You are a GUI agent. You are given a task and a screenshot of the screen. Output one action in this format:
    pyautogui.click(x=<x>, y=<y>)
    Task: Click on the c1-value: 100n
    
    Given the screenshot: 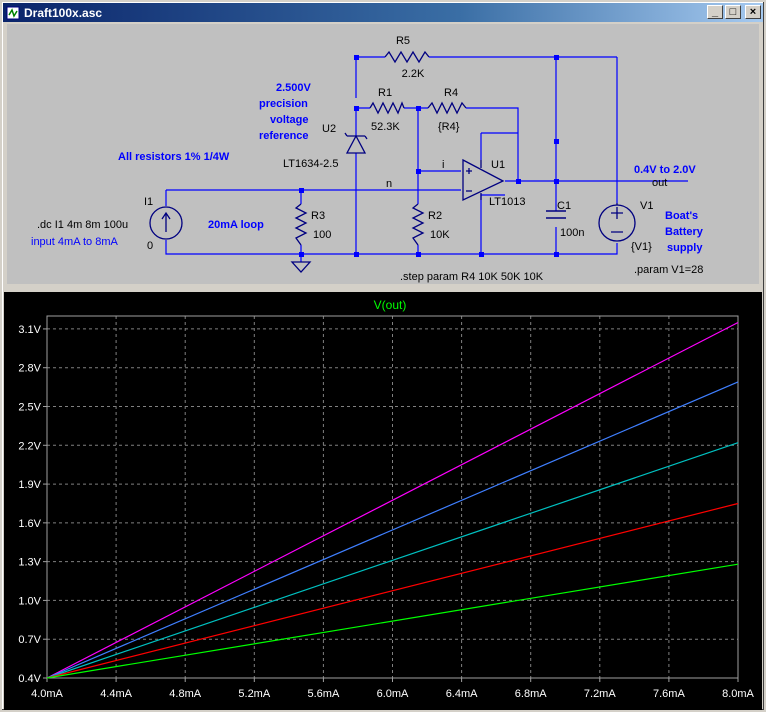 What is the action you would take?
    pyautogui.click(x=572, y=233)
    